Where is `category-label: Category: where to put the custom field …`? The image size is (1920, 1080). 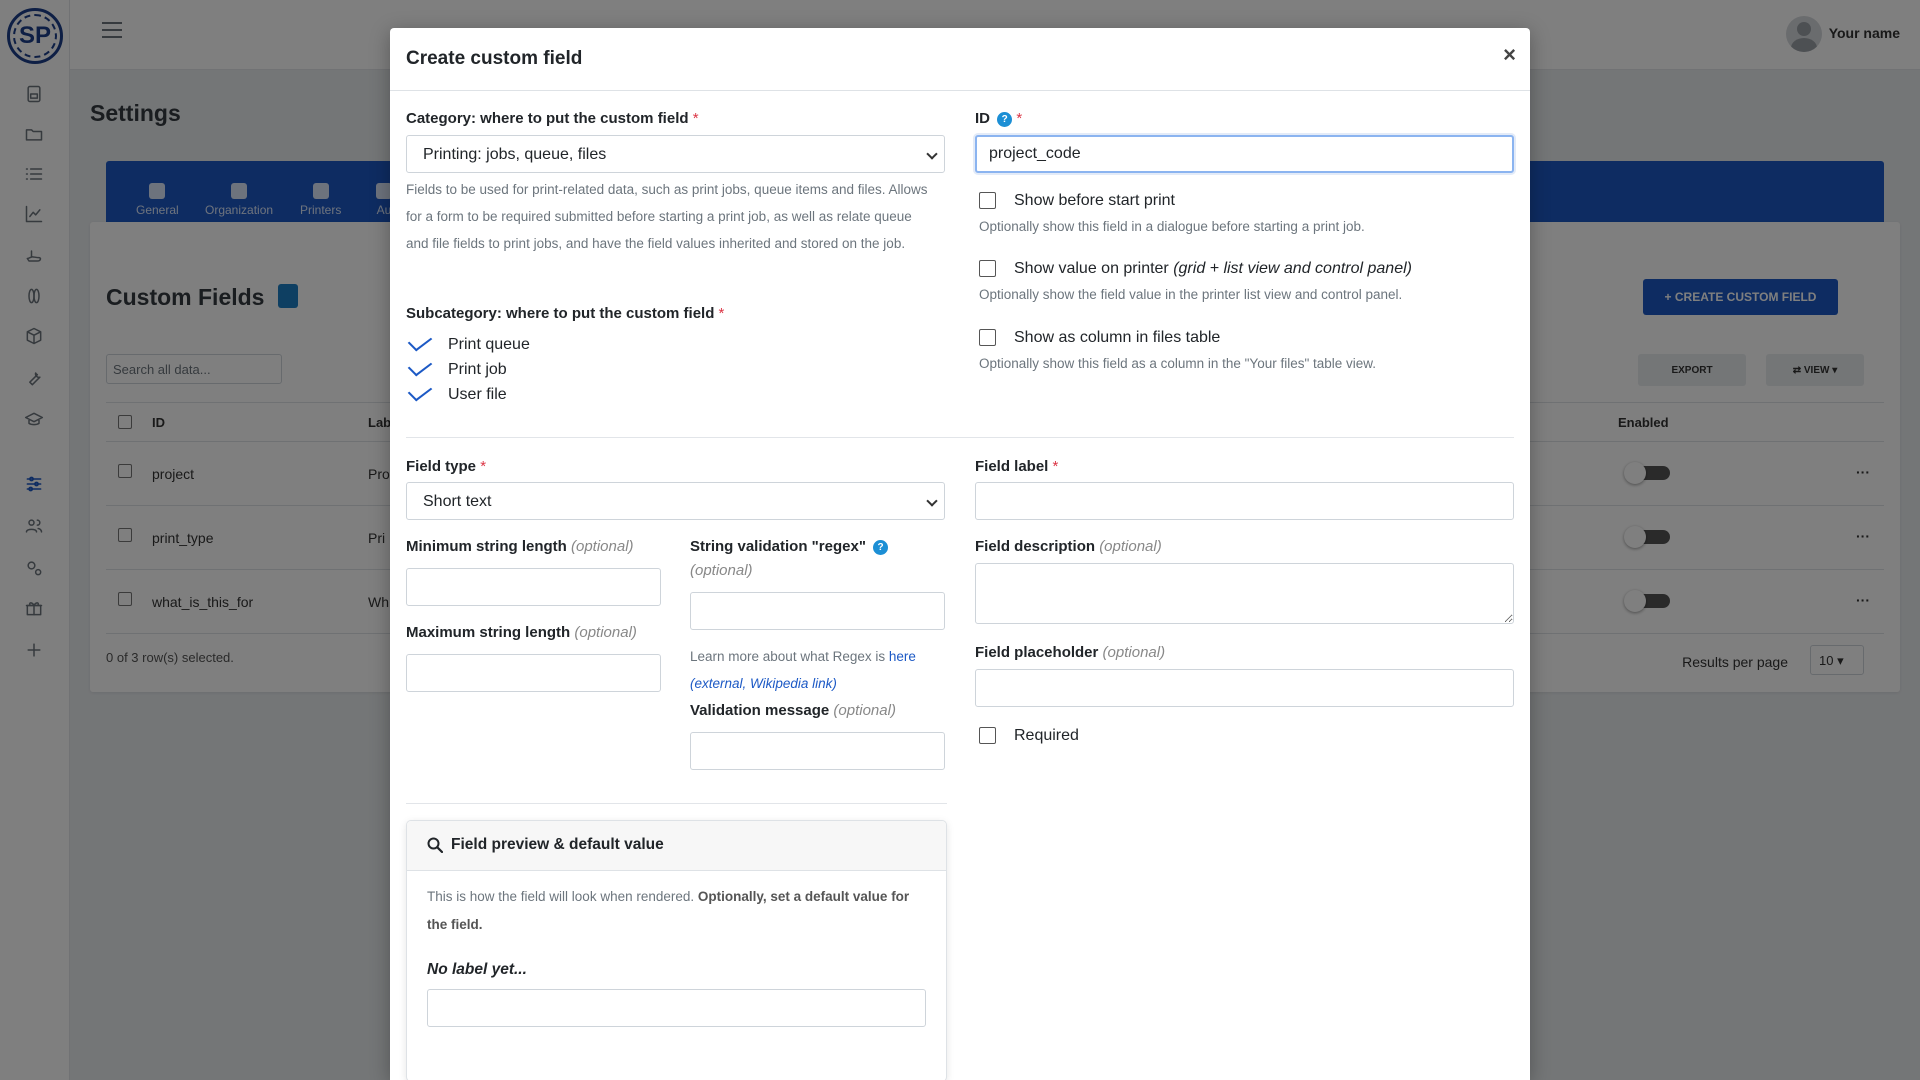
category-label: Category: where to put the custom field … is located at coordinates (552, 118).